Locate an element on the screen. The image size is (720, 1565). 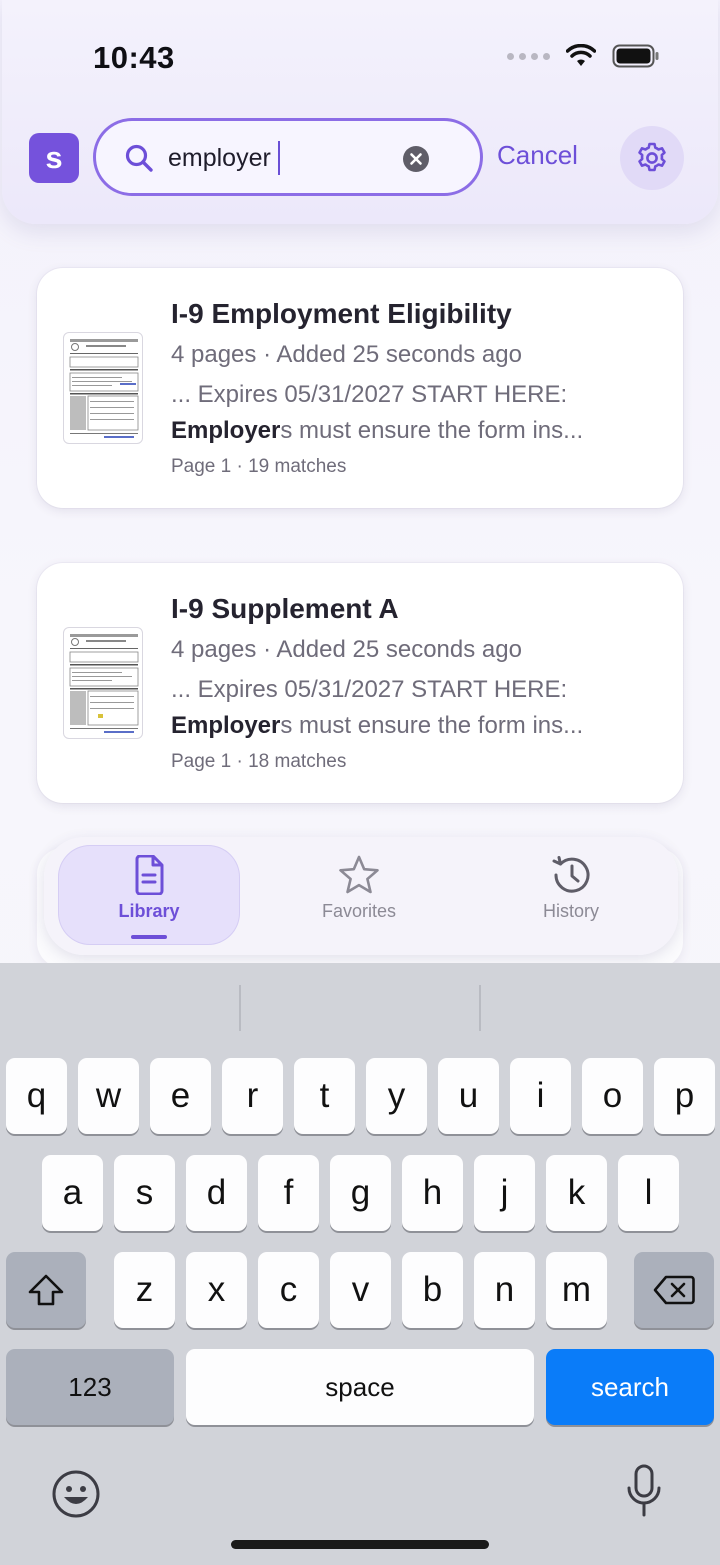
search-field is located at coordinates (288, 157).